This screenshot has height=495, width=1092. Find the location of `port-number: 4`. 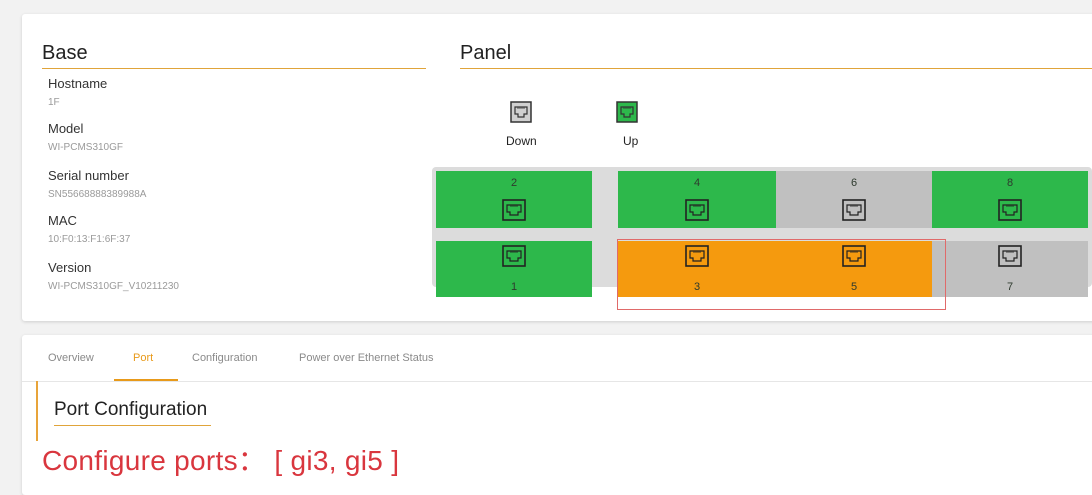

port-number: 4 is located at coordinates (697, 183).